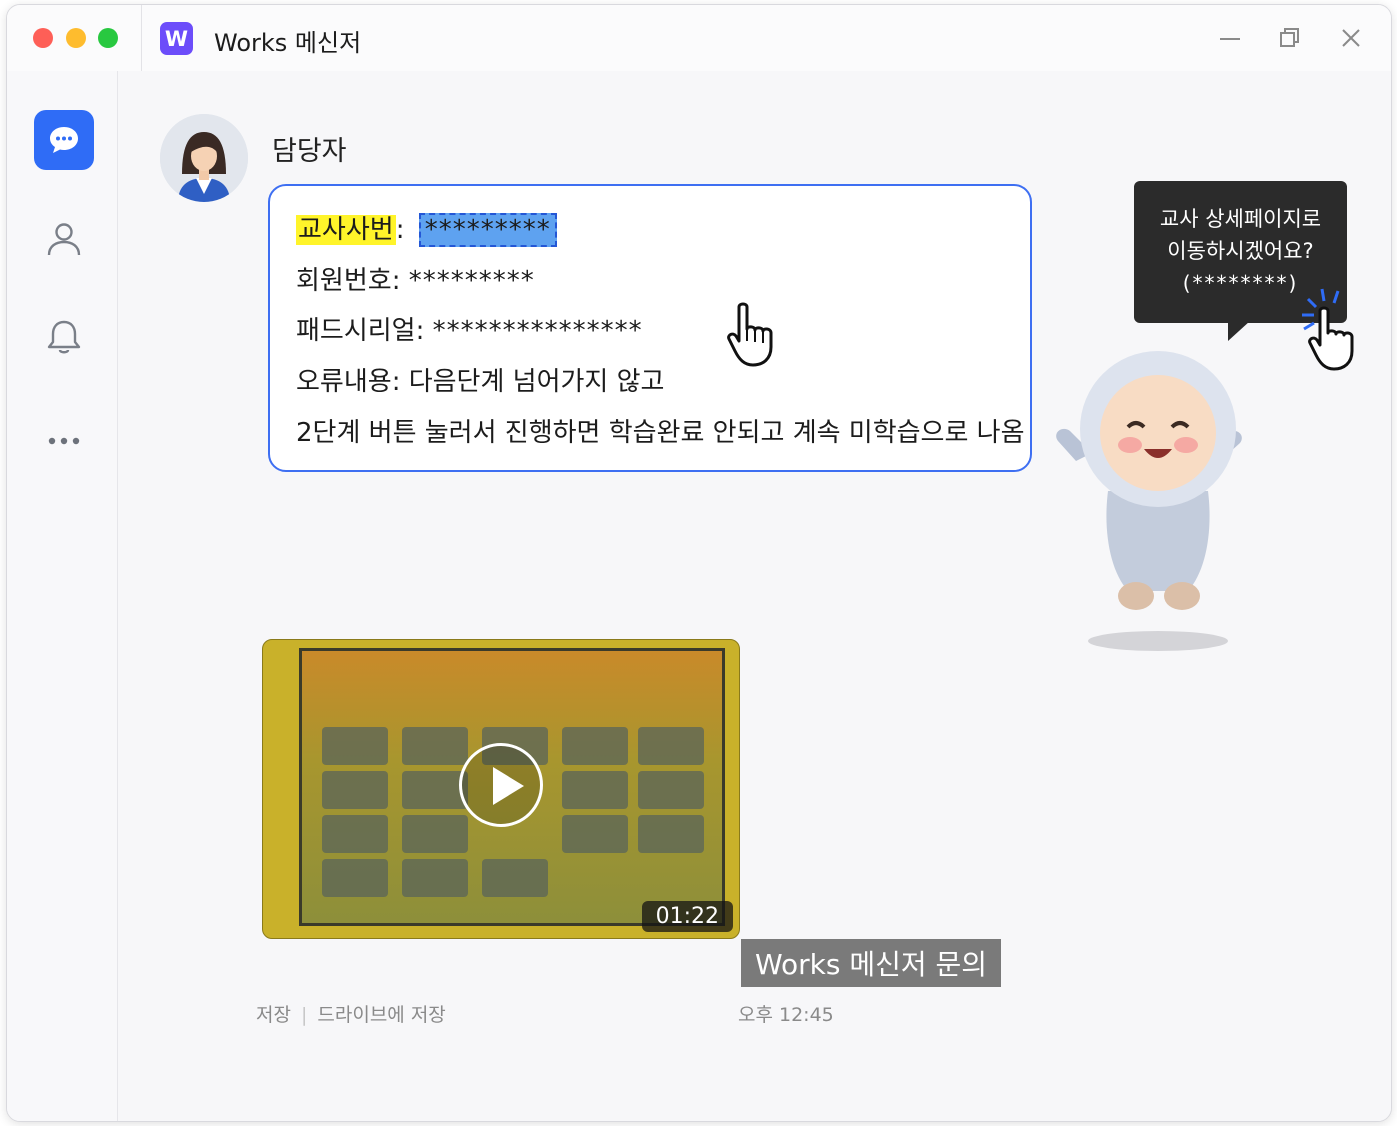 The image size is (1397, 1126). I want to click on sidebar-item-notifications, so click(64, 337).